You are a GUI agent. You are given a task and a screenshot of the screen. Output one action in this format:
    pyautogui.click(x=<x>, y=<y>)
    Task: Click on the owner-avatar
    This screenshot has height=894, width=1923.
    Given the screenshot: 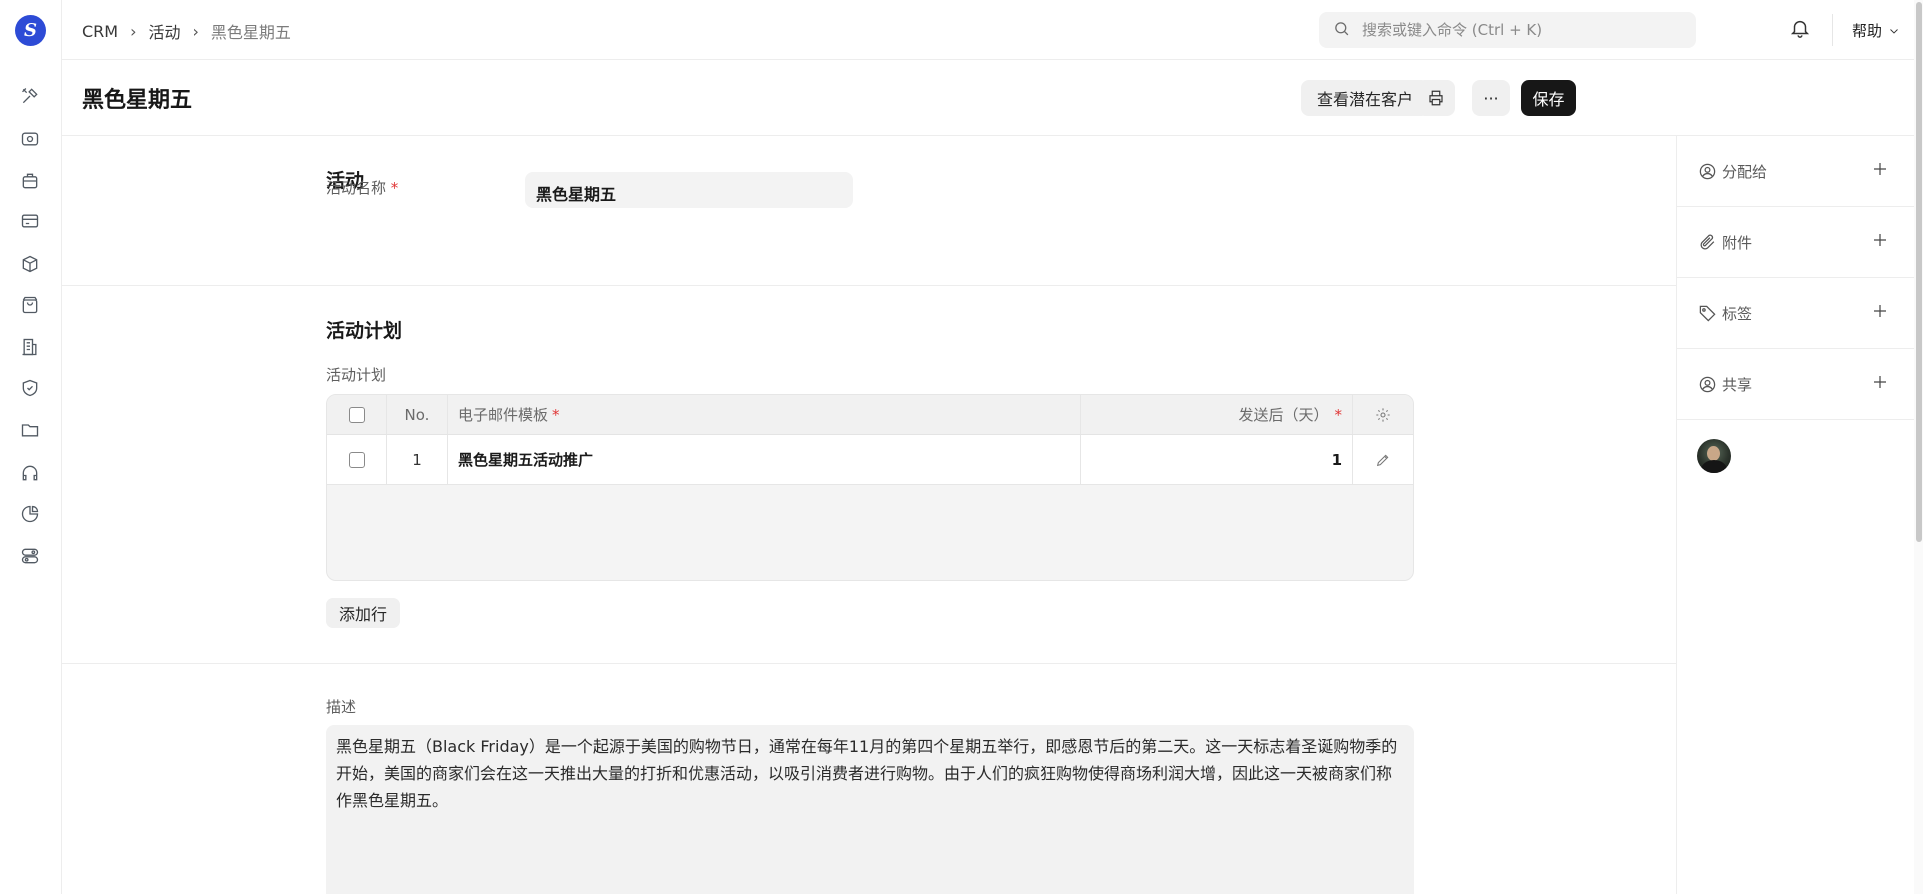 What is the action you would take?
    pyautogui.click(x=1714, y=456)
    